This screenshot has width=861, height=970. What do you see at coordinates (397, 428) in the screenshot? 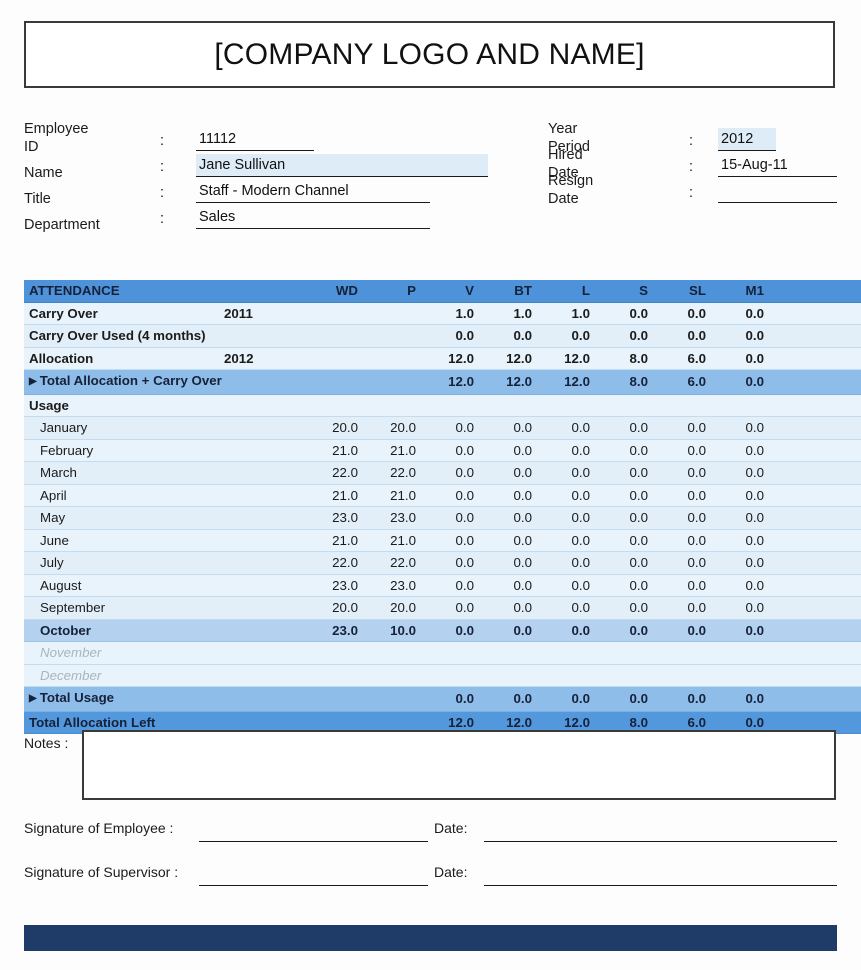
I see `cell-p: 20.0` at bounding box center [397, 428].